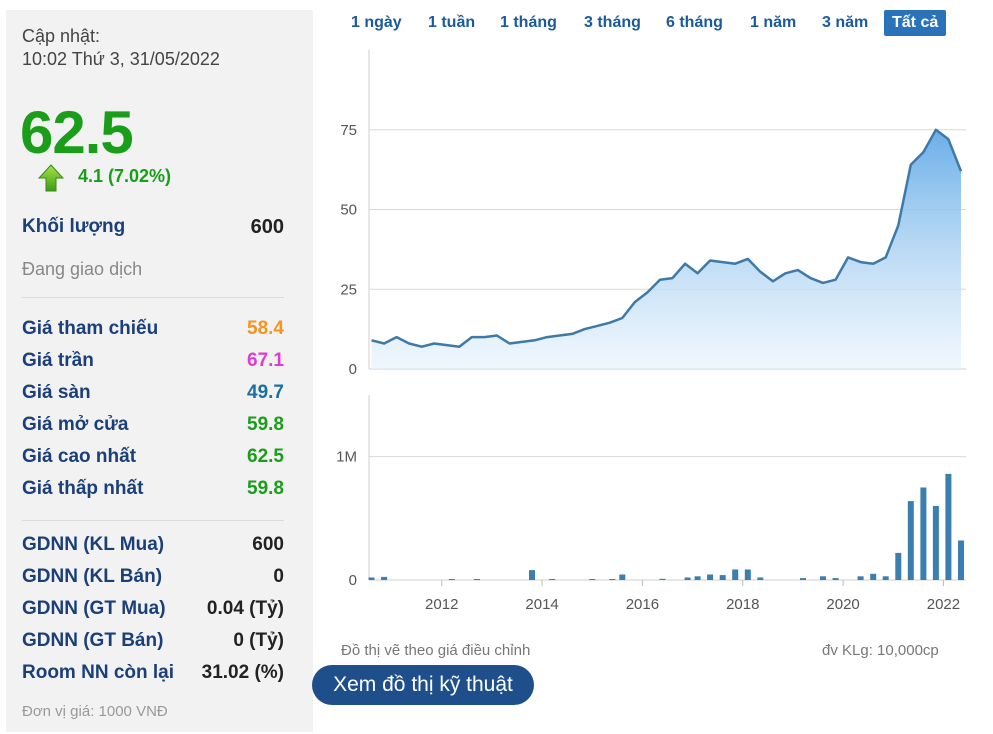 Image resolution: width=993 pixels, height=734 pixels. I want to click on volume-unit-note: đv KLg: 10,000cp, so click(880, 650).